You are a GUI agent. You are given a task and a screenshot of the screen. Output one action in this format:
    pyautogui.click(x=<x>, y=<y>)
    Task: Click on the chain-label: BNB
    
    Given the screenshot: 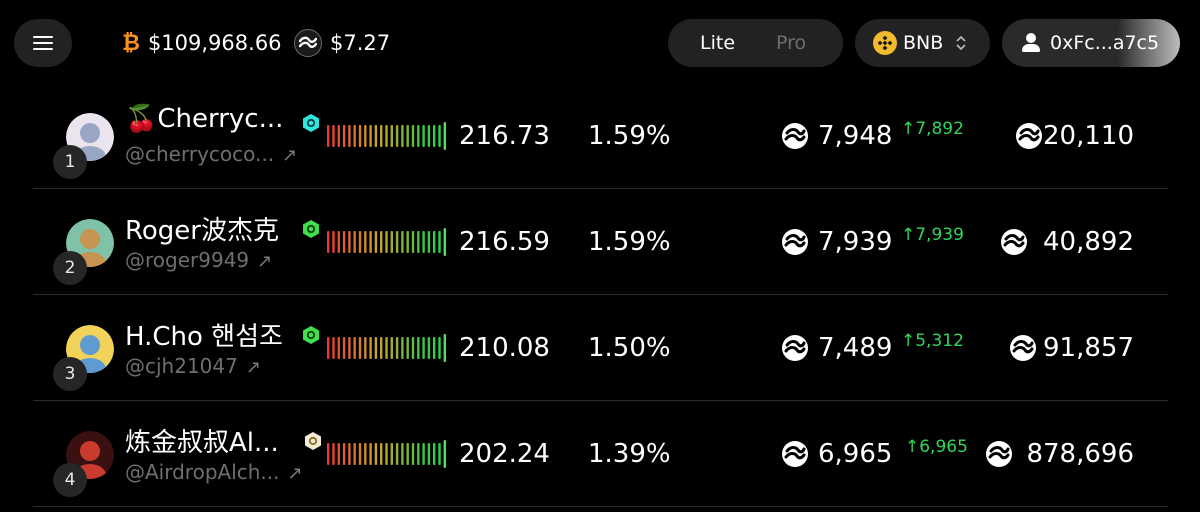 What is the action you would take?
    pyautogui.click(x=923, y=43)
    